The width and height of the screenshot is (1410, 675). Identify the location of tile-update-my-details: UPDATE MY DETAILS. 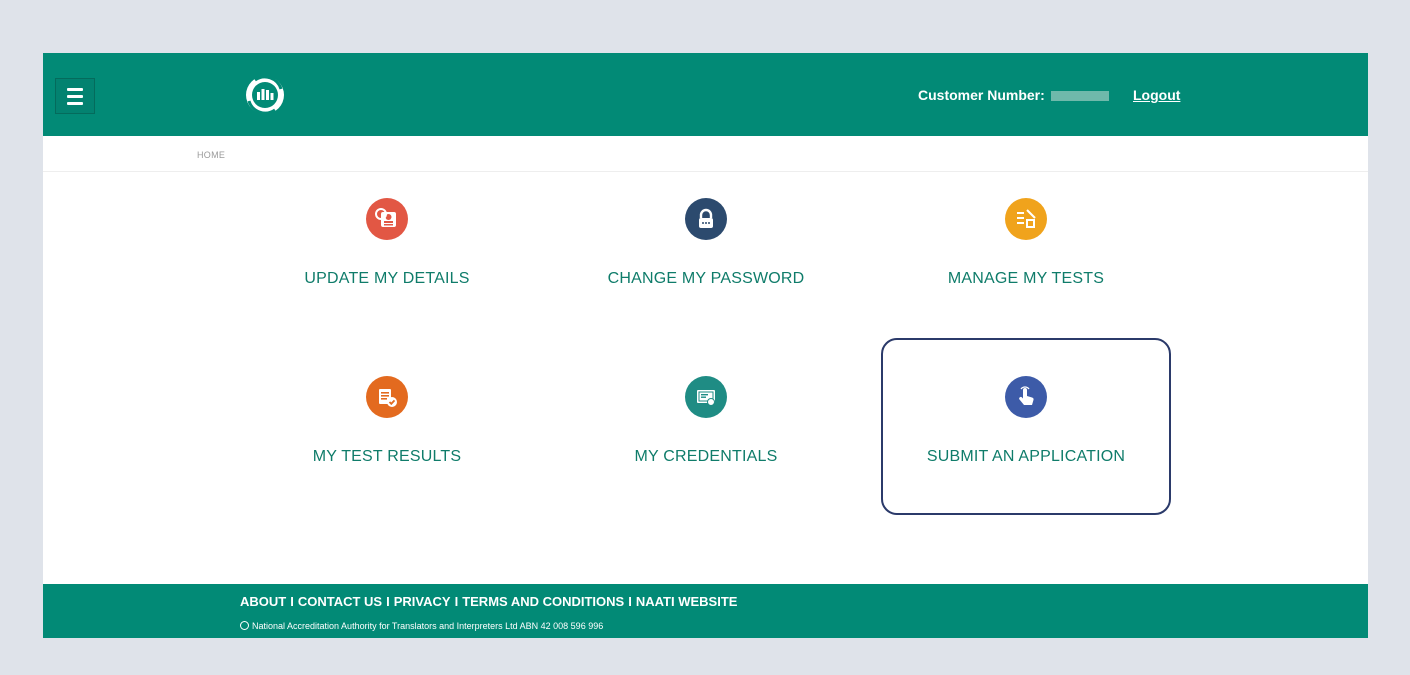
(387, 273).